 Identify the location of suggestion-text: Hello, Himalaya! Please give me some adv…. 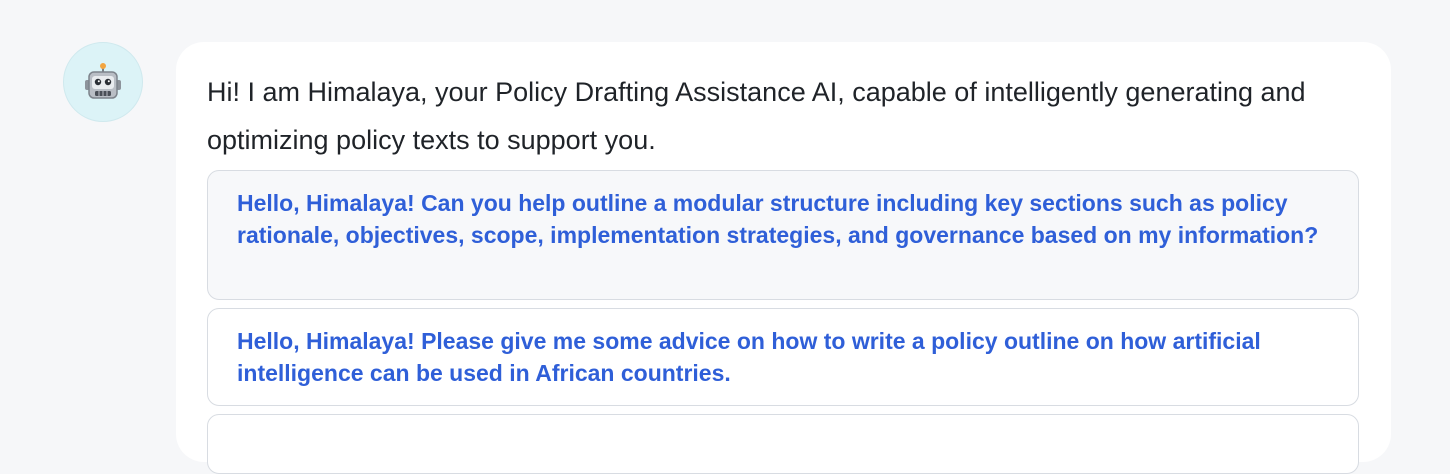
(749, 357).